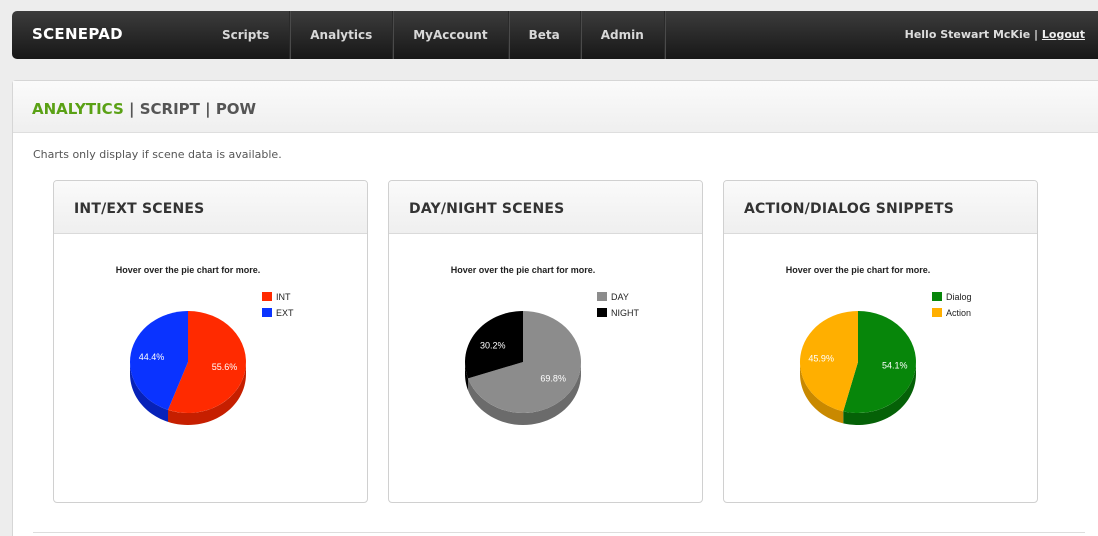 The height and width of the screenshot is (536, 1098). Describe the element at coordinates (131, 109) in the screenshot. I see `breadcrumb-sep-1: |` at that location.